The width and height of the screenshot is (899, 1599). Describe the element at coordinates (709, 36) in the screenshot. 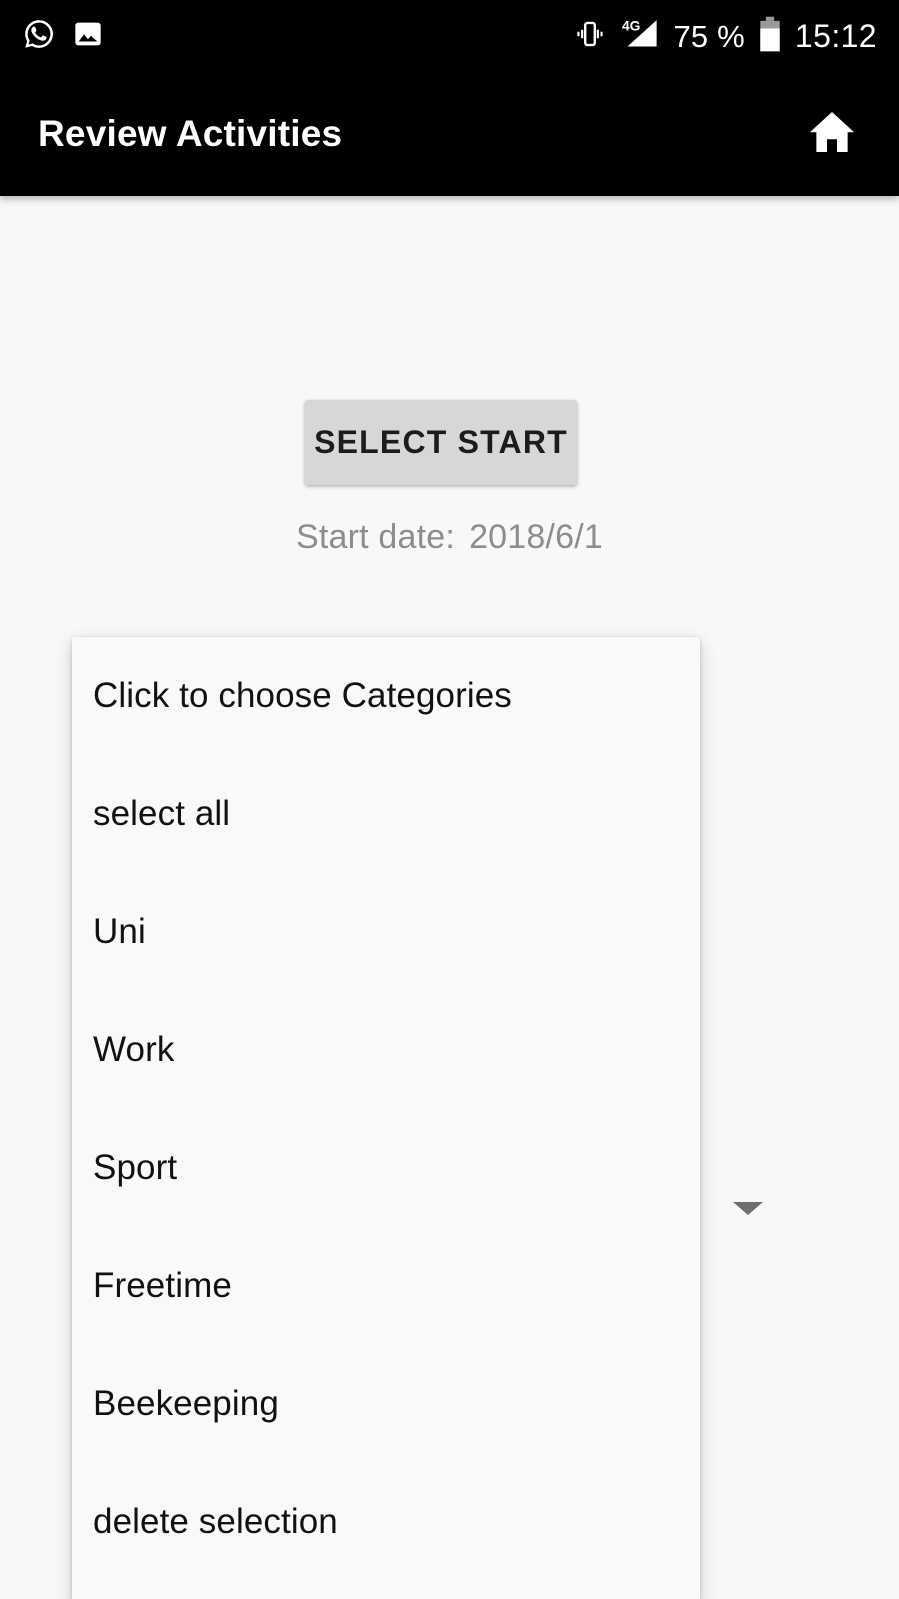

I see `battery-percent-label: 75 %` at that location.